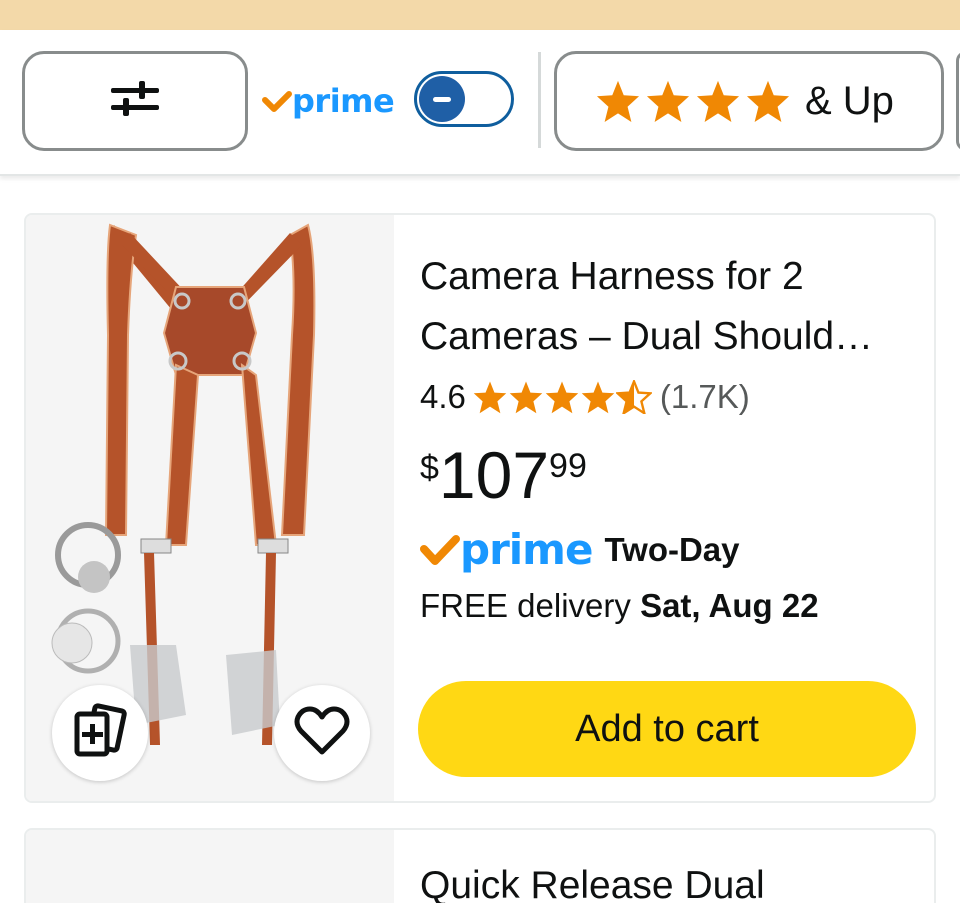 Image resolution: width=960 pixels, height=903 pixels. What do you see at coordinates (667, 729) in the screenshot?
I see `add-to-cart-button: Add to cart` at bounding box center [667, 729].